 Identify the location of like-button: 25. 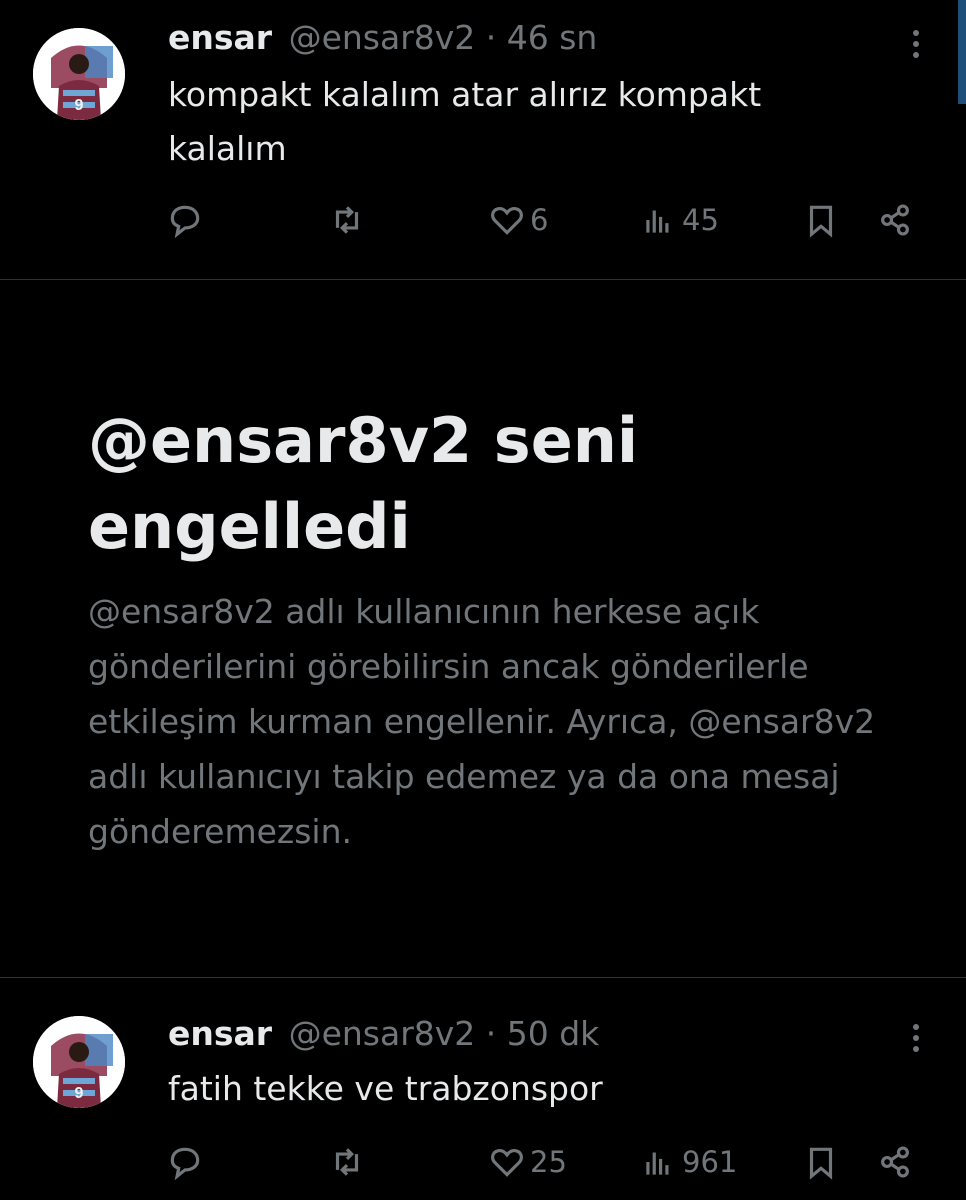
(527, 1162).